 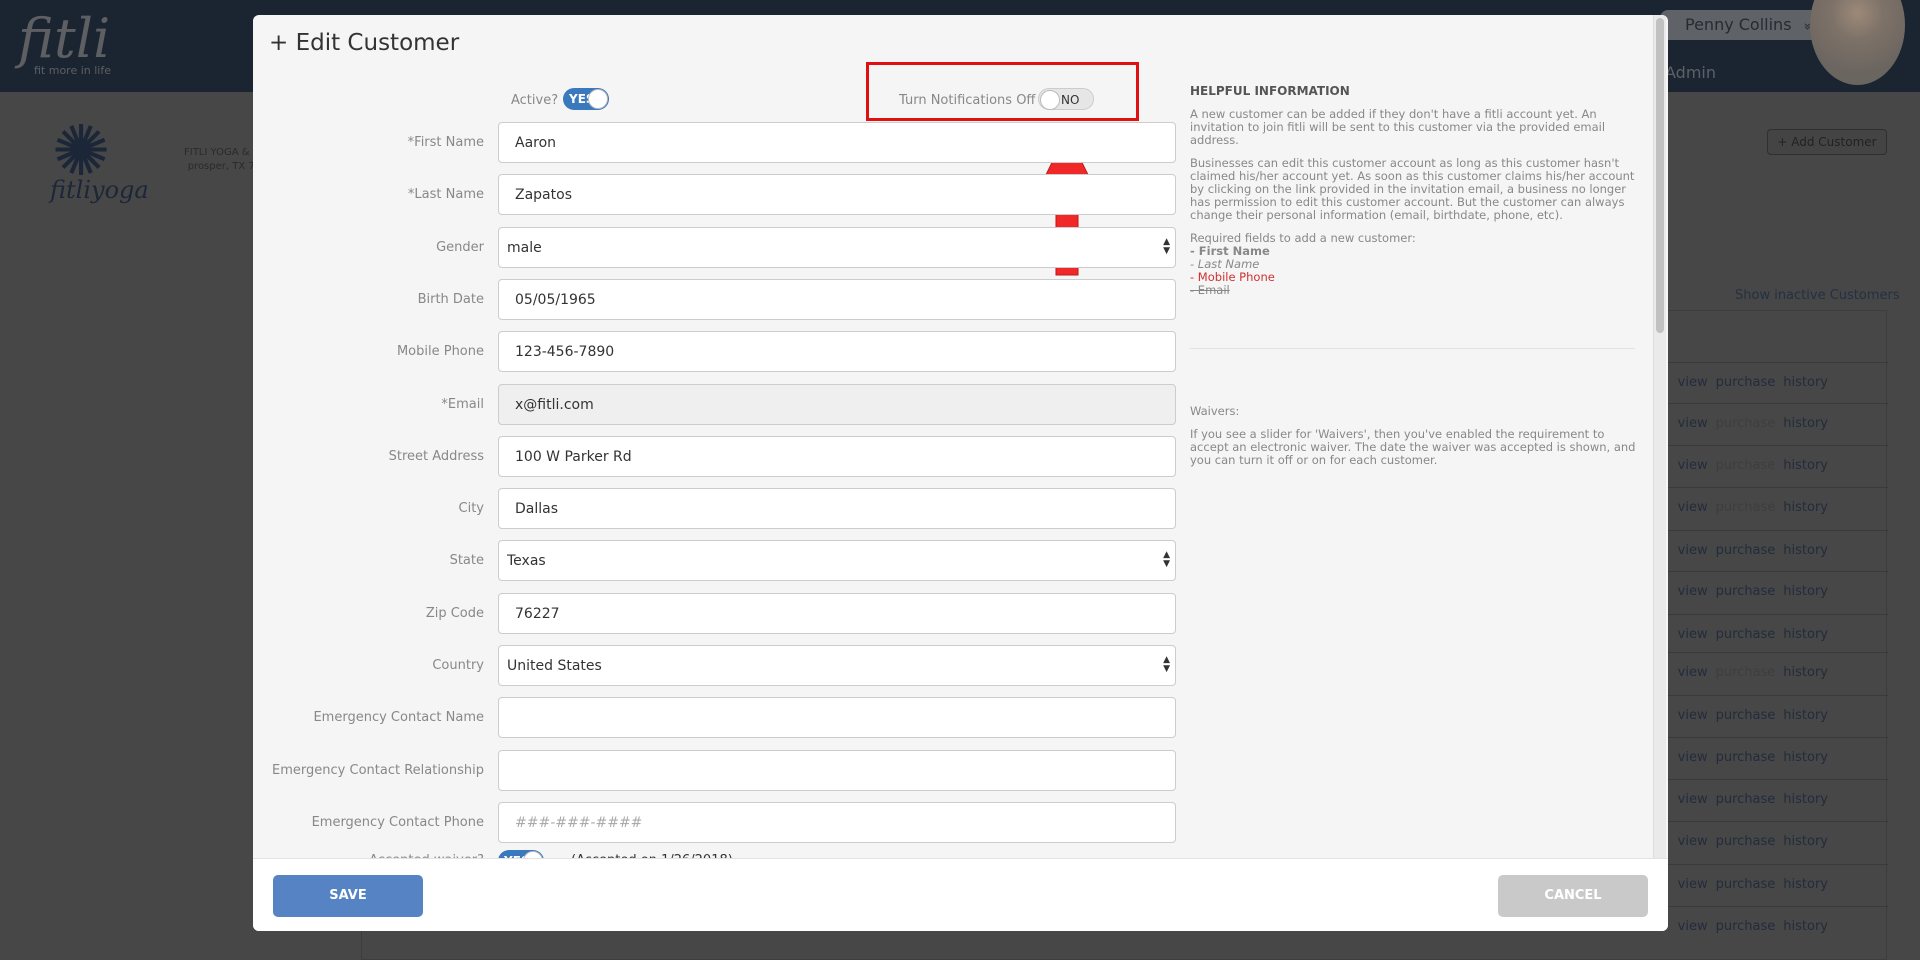 I want to click on zip-code-input: 76227, so click(x=837, y=613).